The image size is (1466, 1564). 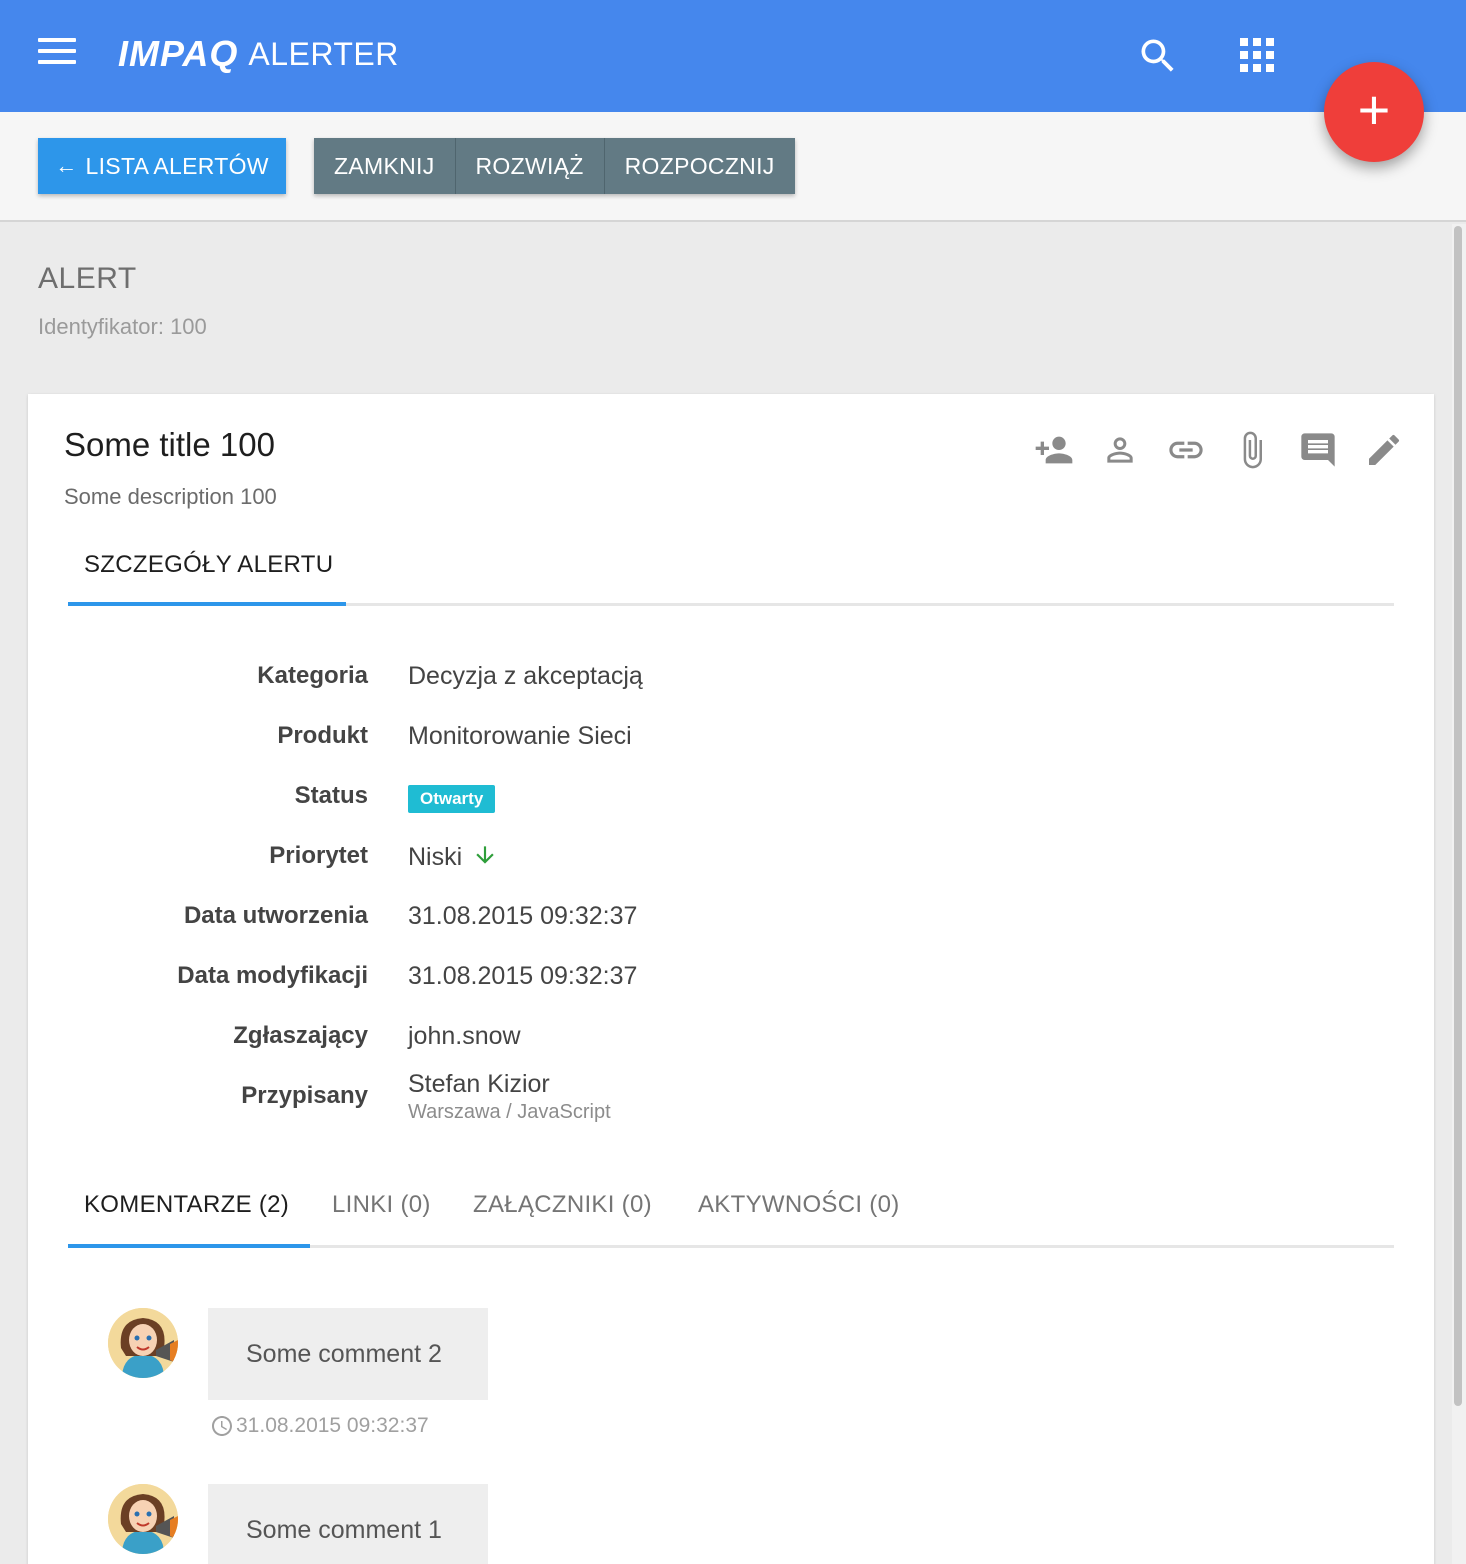 I want to click on detail-value: Niski, so click(x=453, y=858).